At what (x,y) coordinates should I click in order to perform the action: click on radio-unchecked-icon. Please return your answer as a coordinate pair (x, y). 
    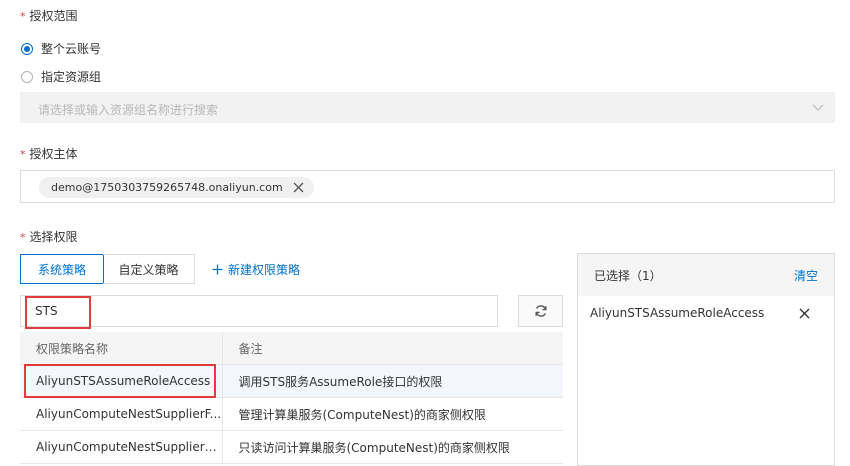
    Looking at the image, I should click on (27, 76).